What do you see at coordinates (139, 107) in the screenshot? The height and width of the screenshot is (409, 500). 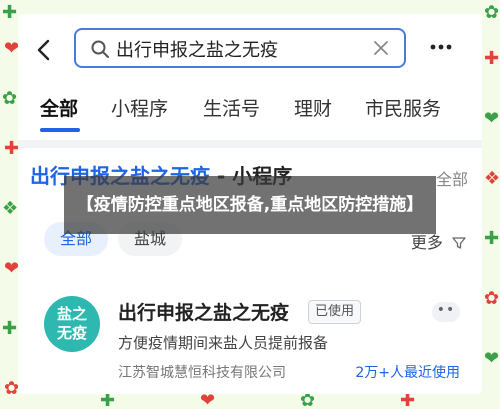 I see `tab-mini-programs: 小程序` at bounding box center [139, 107].